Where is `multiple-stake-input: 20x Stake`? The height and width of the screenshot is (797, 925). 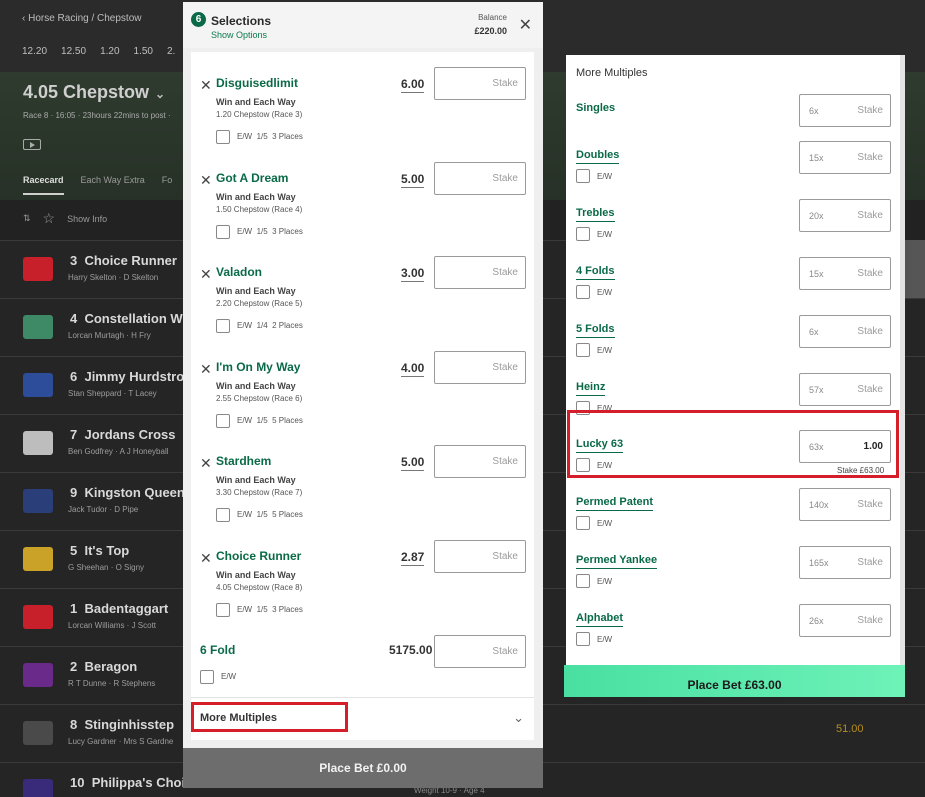
multiple-stake-input: 20x Stake is located at coordinates (845, 215).